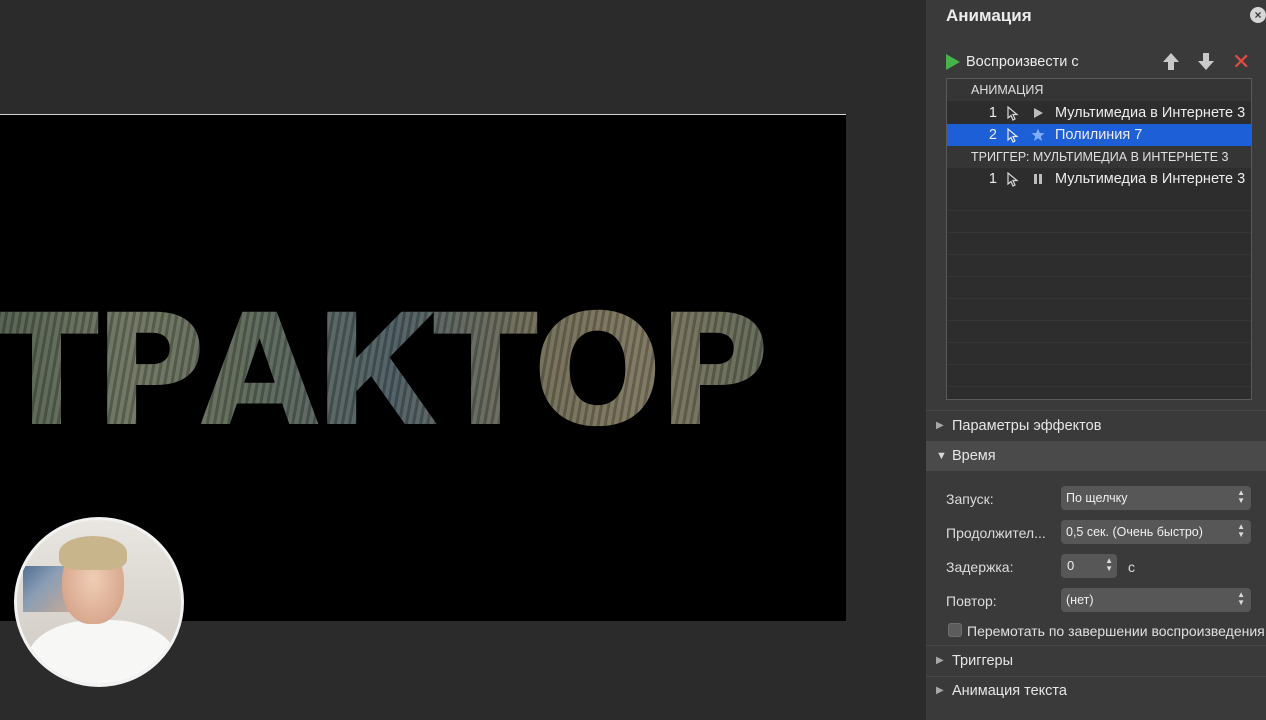 This screenshot has width=1266, height=720. Describe the element at coordinates (1096, 691) in the screenshot. I see `section-text-animation: ▶ Анимация текста` at that location.